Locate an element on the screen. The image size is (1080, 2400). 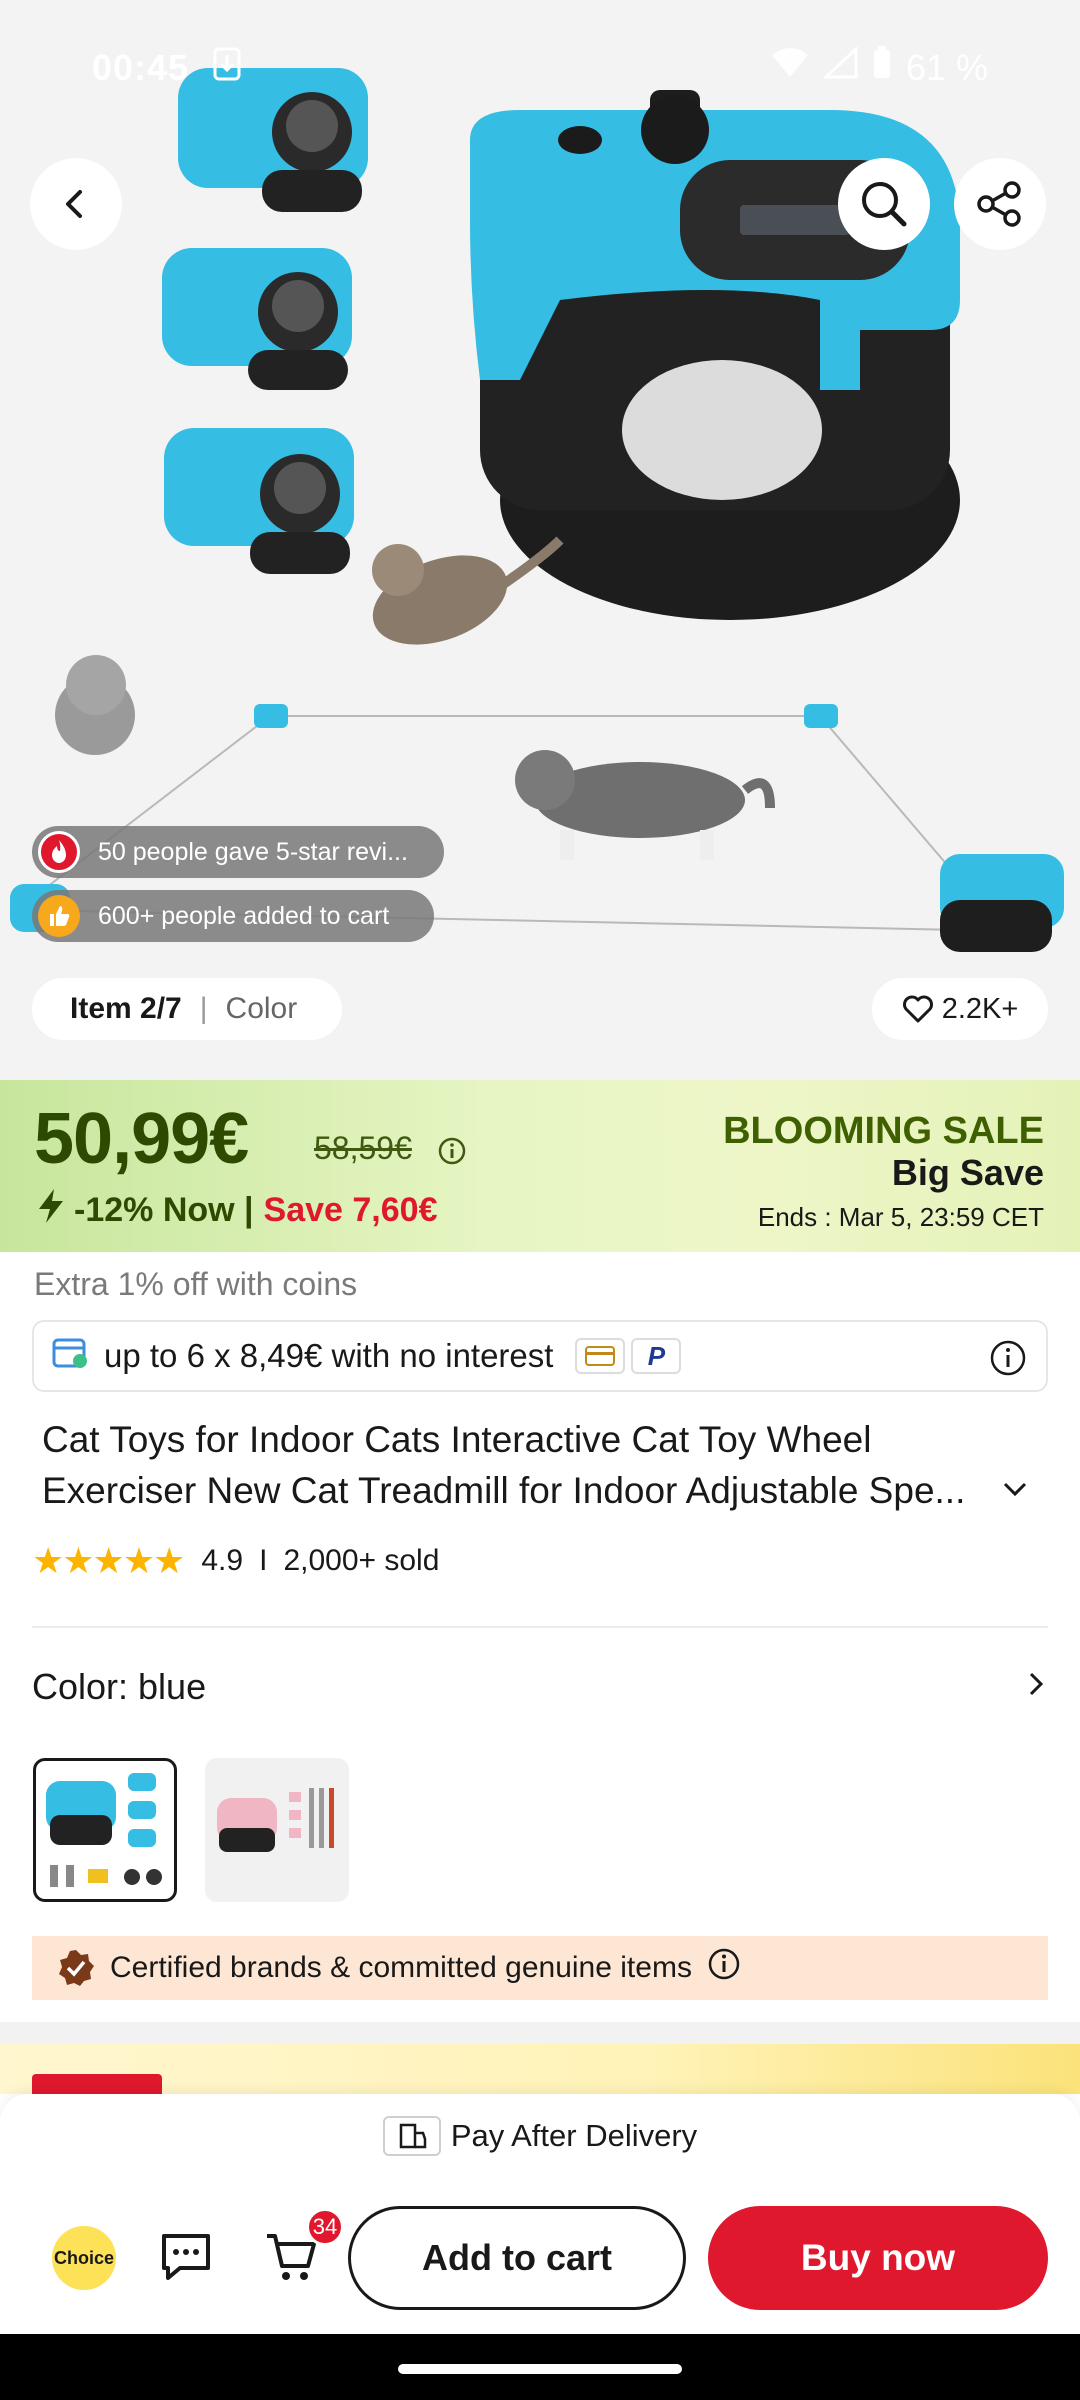
verified-badge-icon is located at coordinates (76, 1968).